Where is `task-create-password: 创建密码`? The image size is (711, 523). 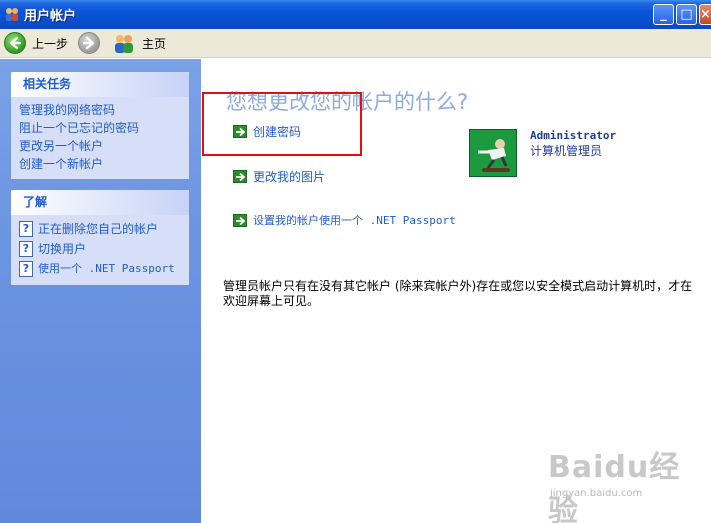 task-create-password: 创建密码 is located at coordinates (267, 131).